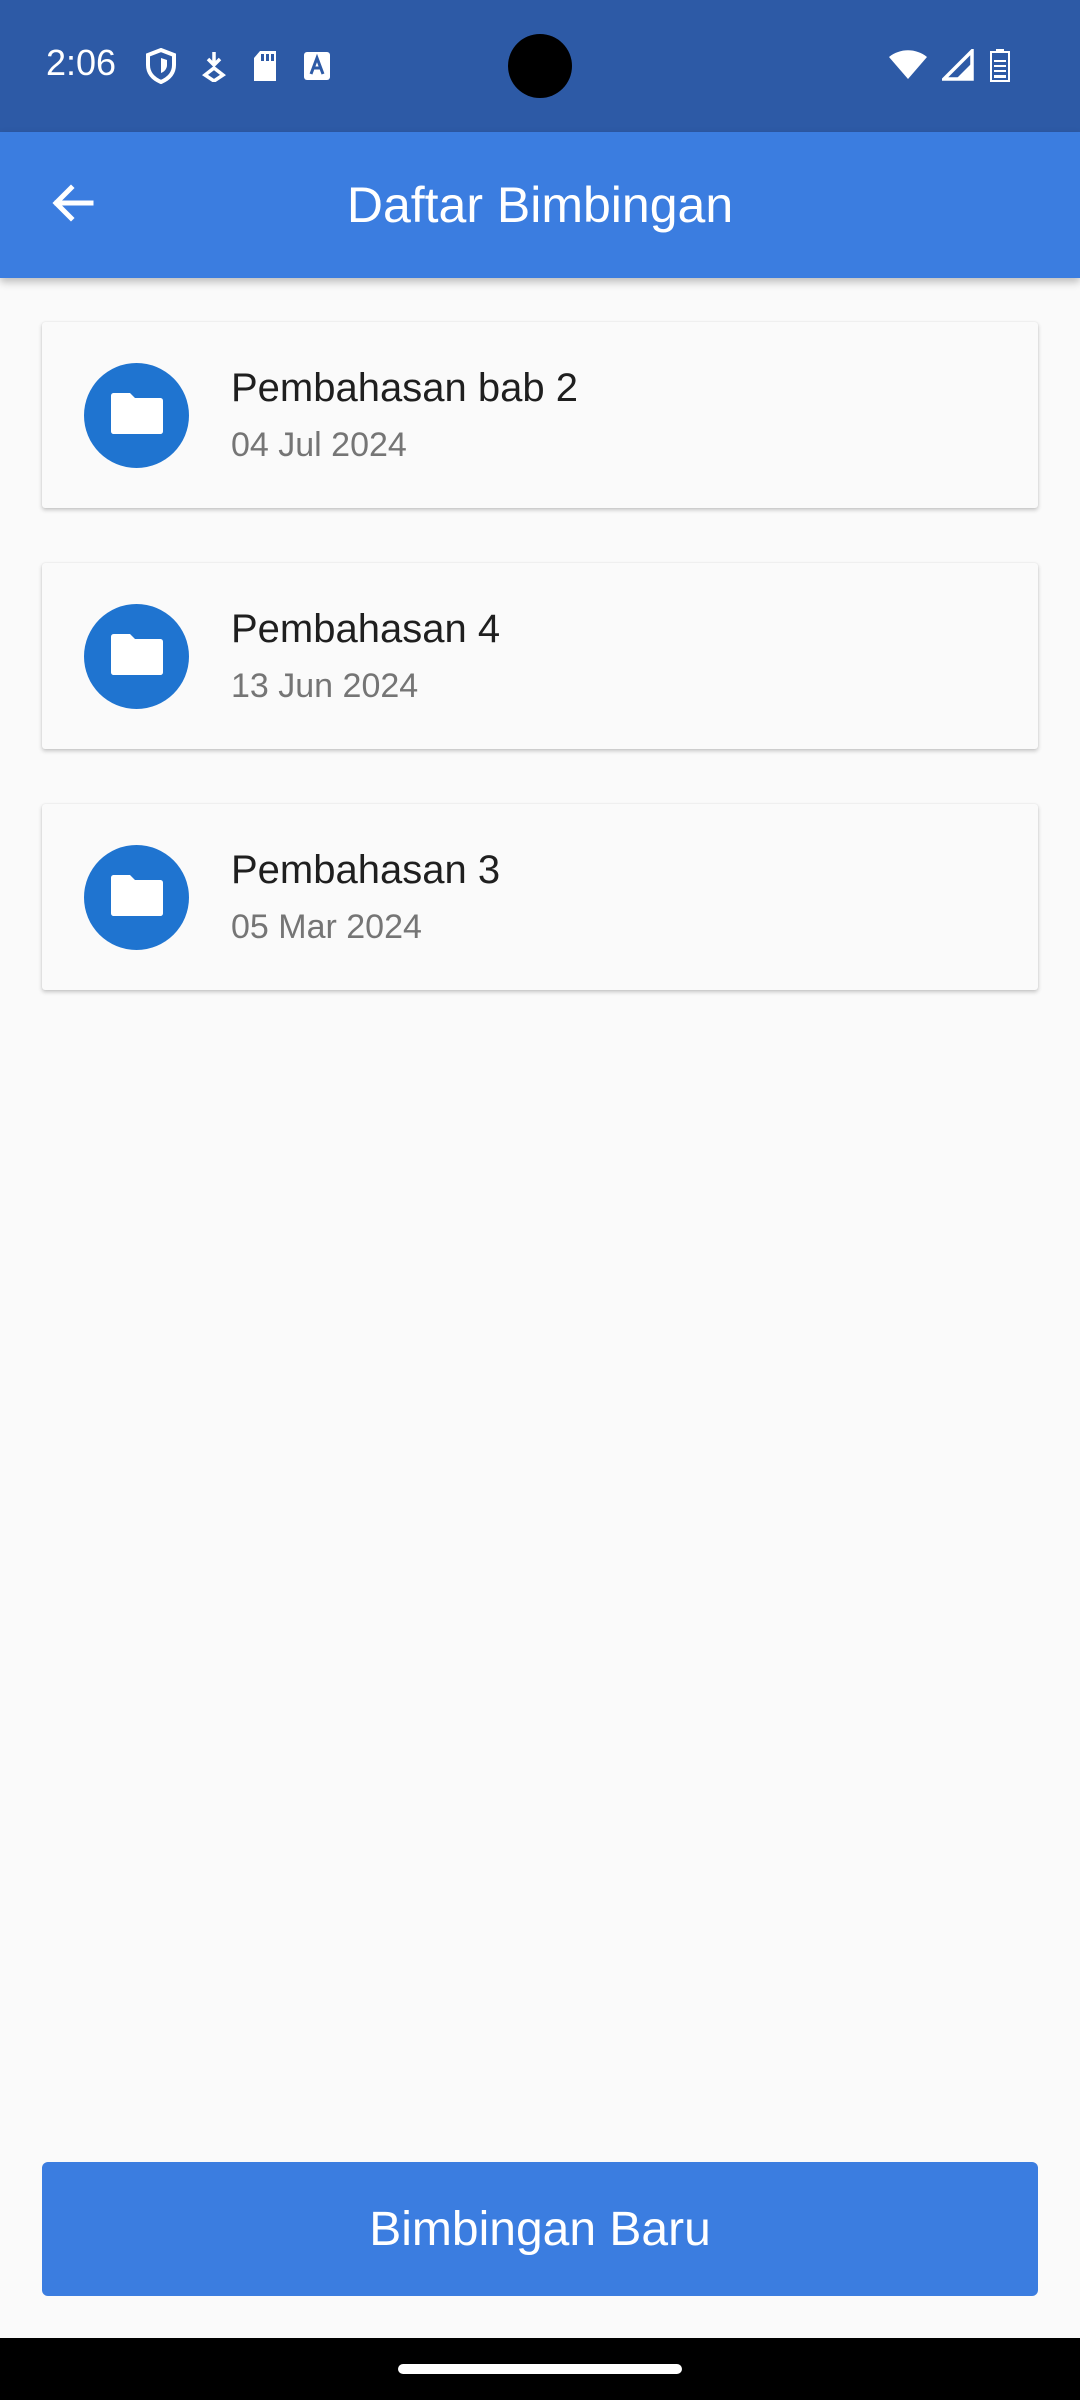 Image resolution: width=1080 pixels, height=2400 pixels. I want to click on new-bimbingan-button: Bimbingan Baru, so click(540, 2229).